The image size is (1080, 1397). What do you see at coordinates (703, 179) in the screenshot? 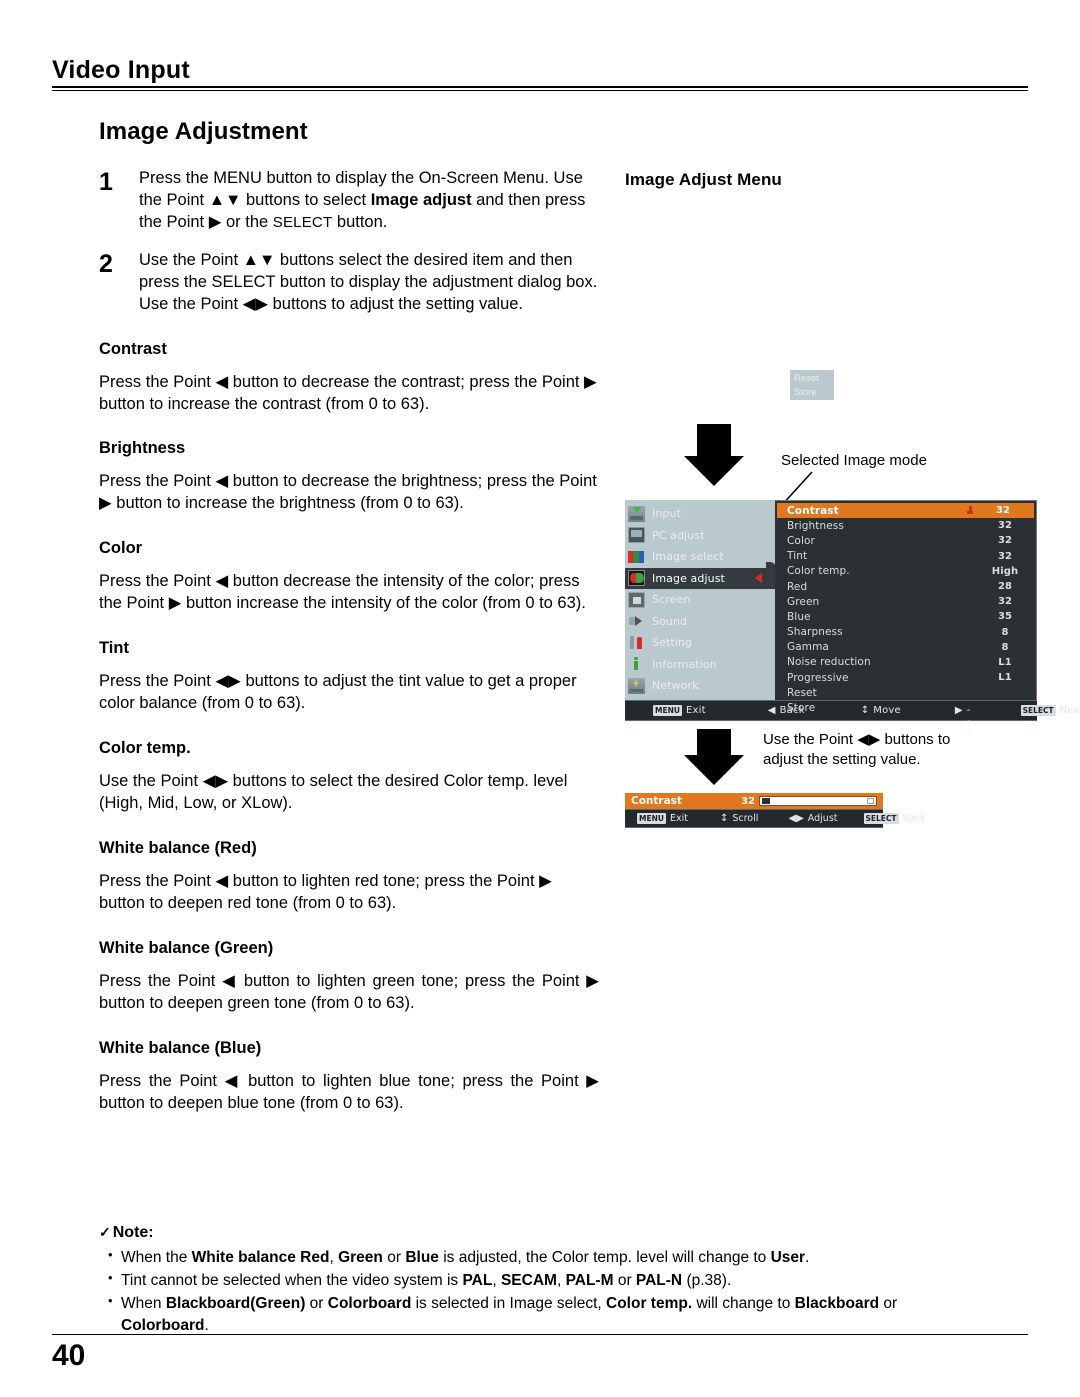
I see `panel-title: Image Adjust Menu` at bounding box center [703, 179].